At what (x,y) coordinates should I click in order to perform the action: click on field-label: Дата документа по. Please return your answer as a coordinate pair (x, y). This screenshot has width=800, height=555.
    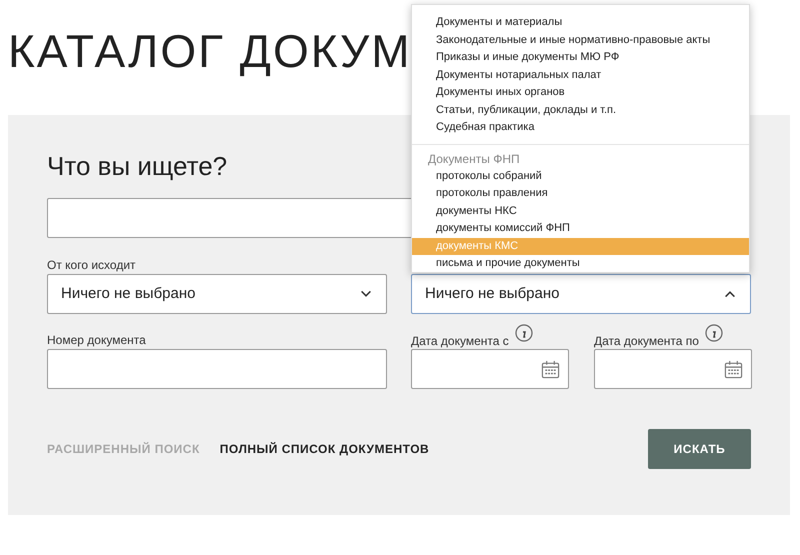
    Looking at the image, I should click on (646, 341).